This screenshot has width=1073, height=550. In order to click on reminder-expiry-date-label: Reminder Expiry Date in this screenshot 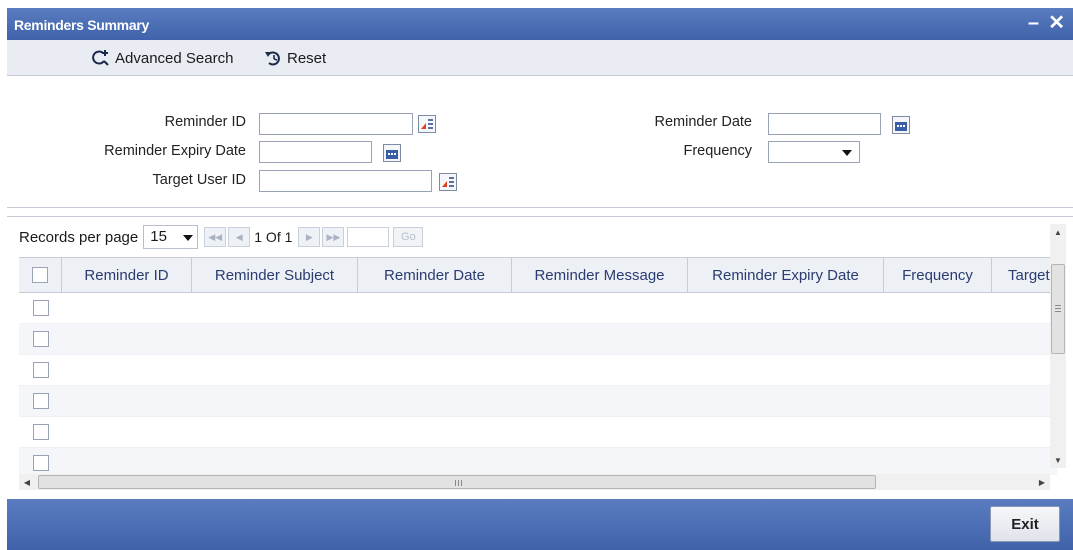, I will do `click(175, 151)`.